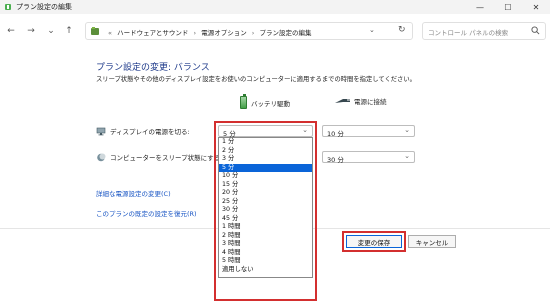 This screenshot has width=550, height=308. Describe the element at coordinates (44, 7) in the screenshot. I see `window-title: プラン設定の編集` at that location.